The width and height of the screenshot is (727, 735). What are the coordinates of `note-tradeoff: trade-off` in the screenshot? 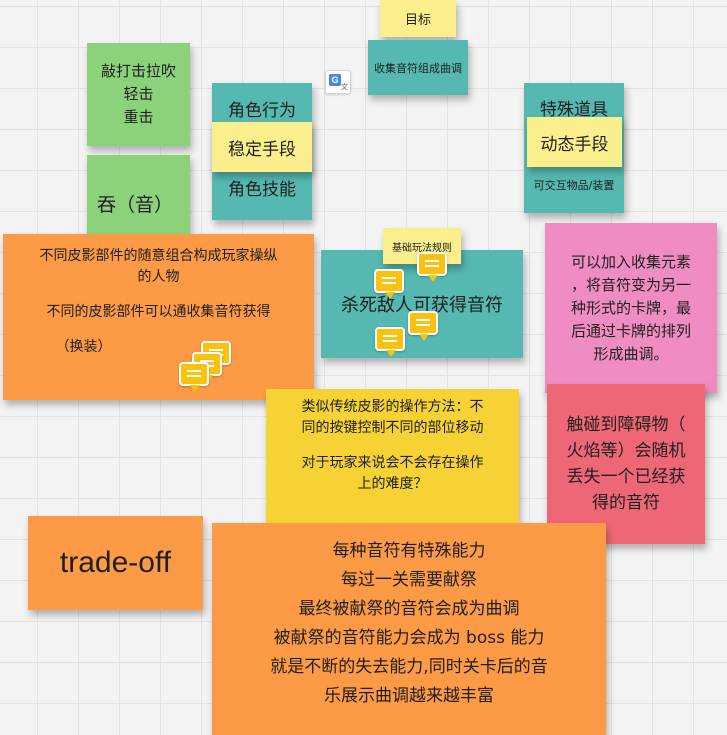 It's located at (115, 563).